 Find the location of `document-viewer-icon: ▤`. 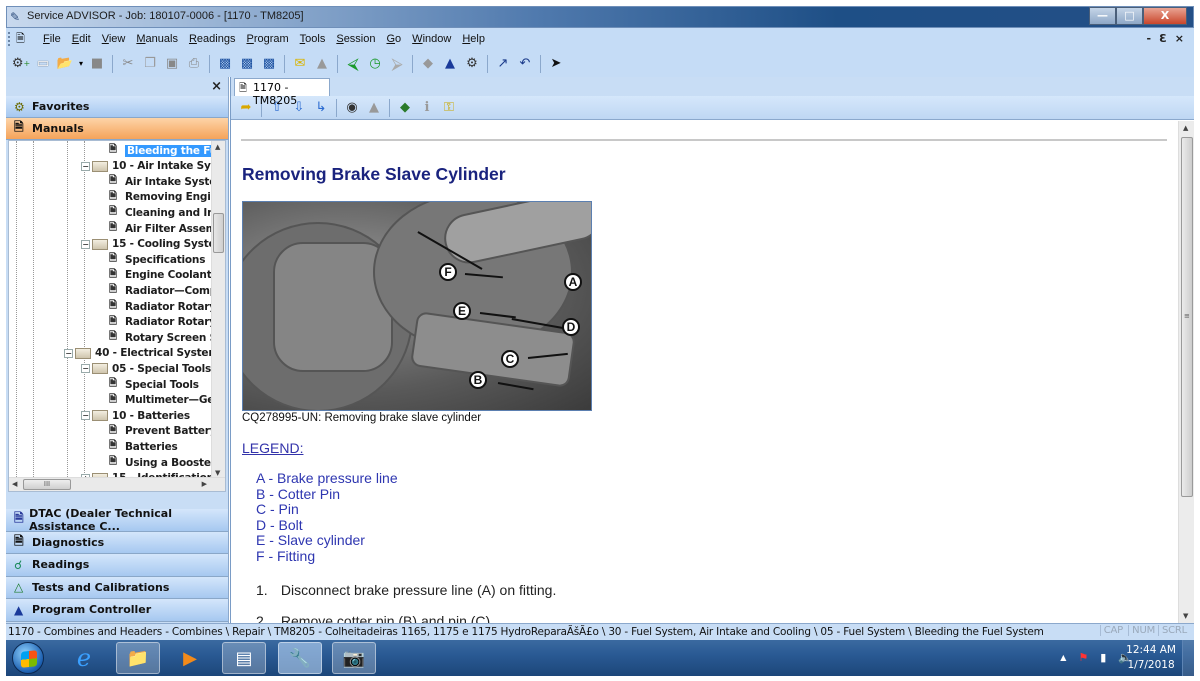

document-viewer-icon: ▤ is located at coordinates (244, 658).